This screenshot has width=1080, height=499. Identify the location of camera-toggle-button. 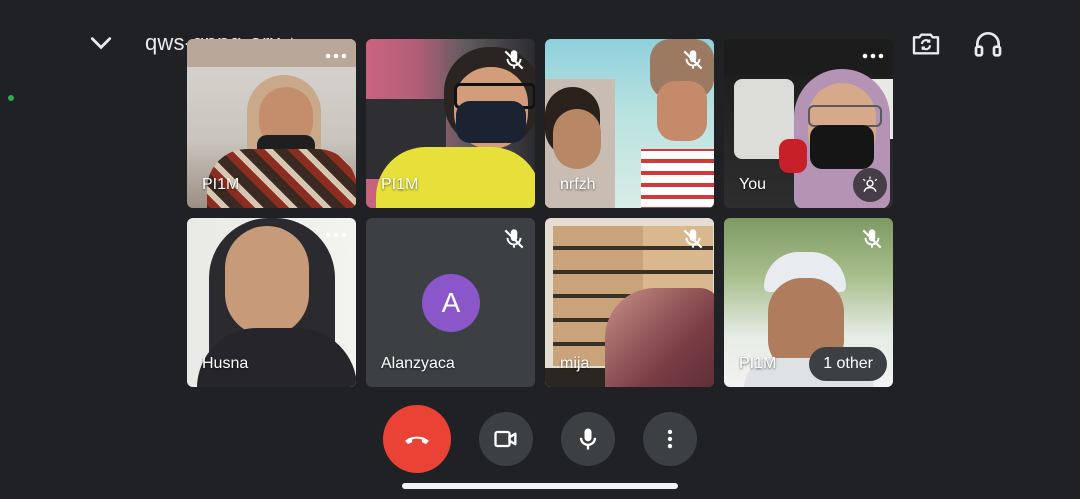
(506, 439).